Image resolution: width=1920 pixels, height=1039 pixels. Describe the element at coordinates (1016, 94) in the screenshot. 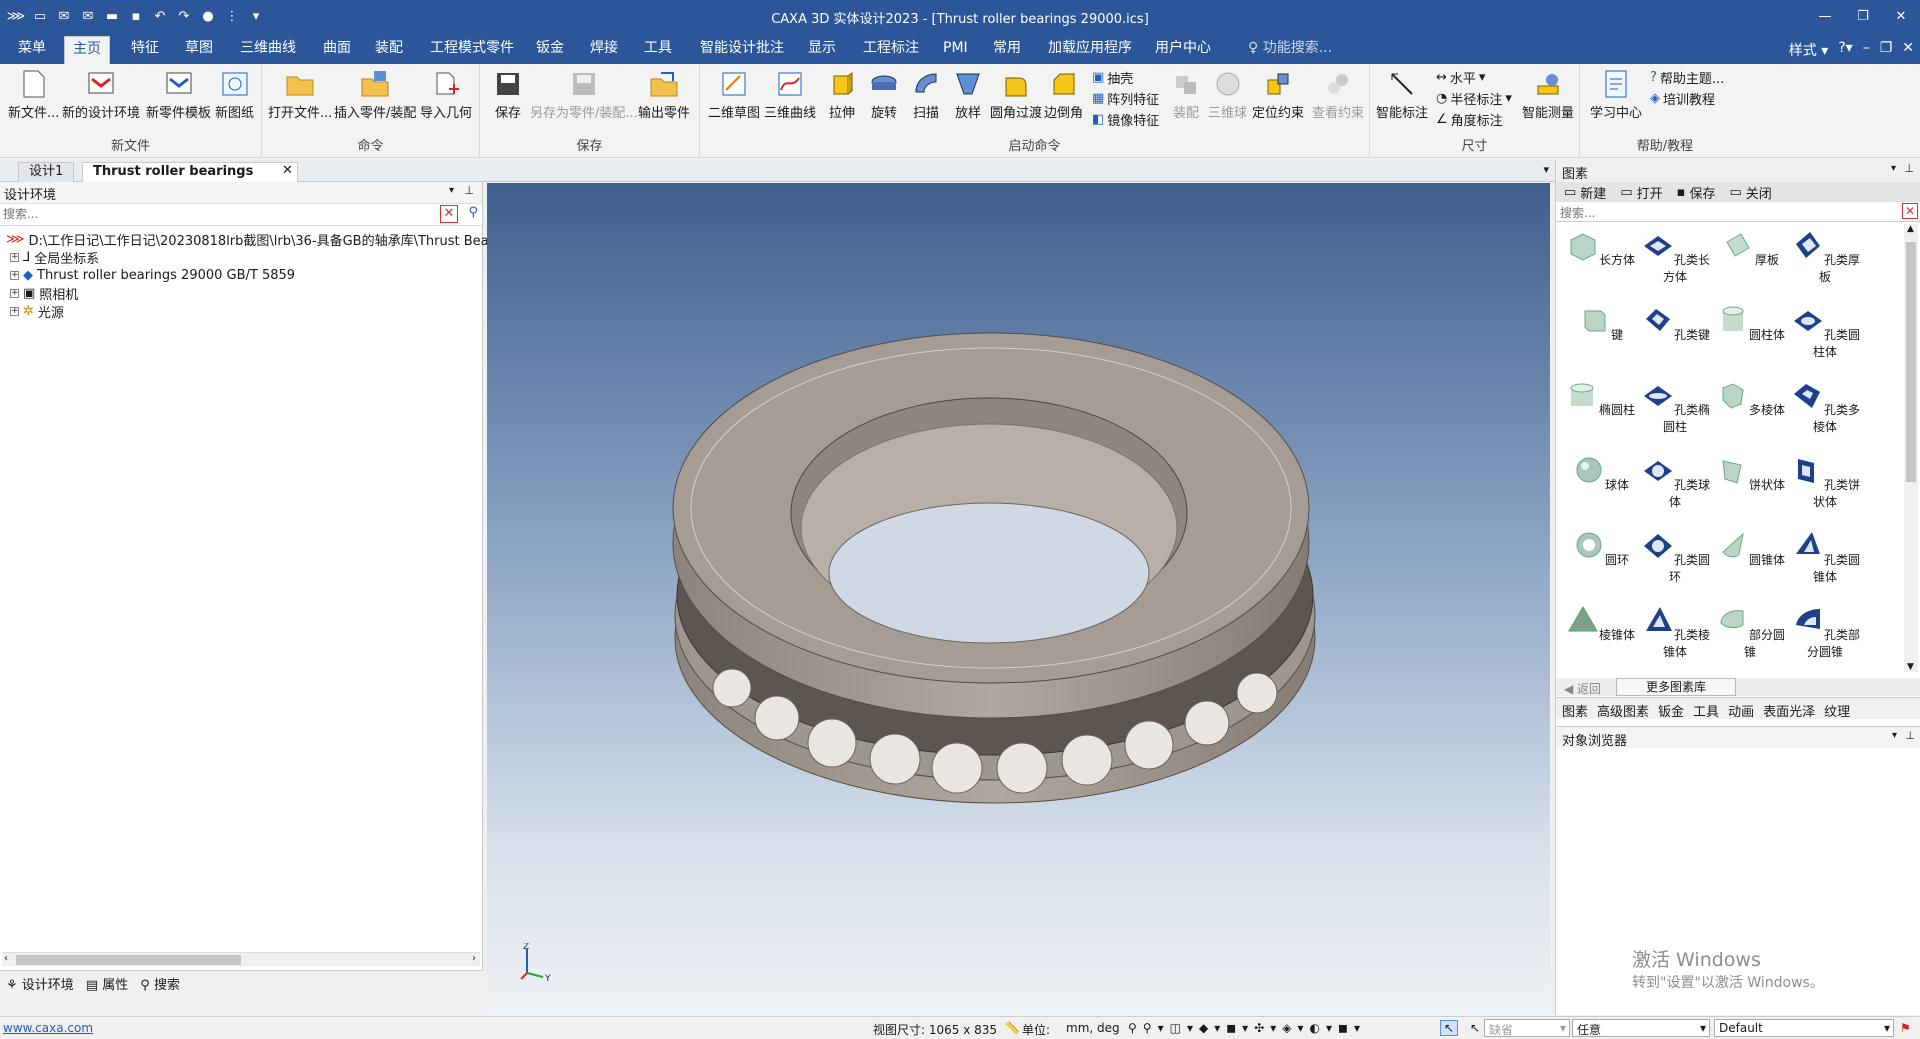

I see `fillet-button: 圆角过渡` at that location.